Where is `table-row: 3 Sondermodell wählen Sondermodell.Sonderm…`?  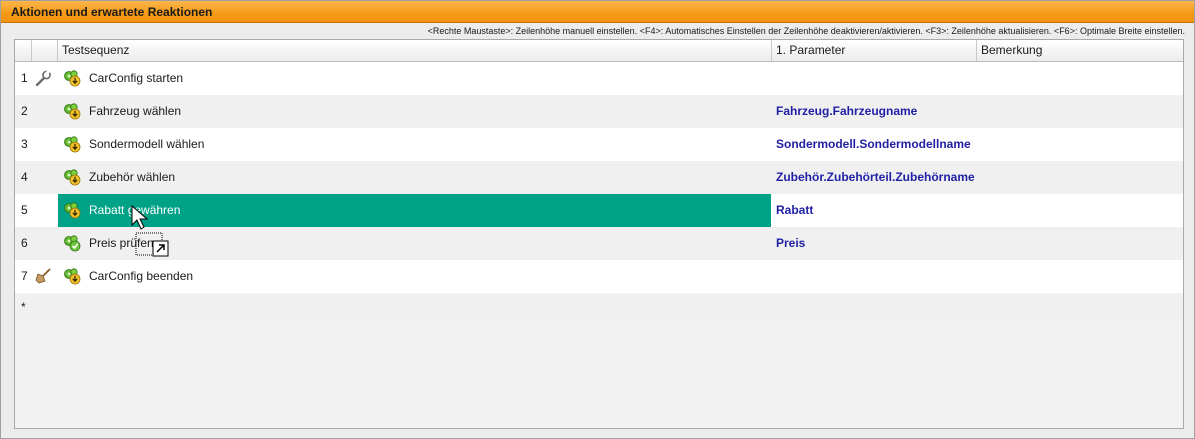 table-row: 3 Sondermodell wählen Sondermodell.Sonderm… is located at coordinates (599, 144).